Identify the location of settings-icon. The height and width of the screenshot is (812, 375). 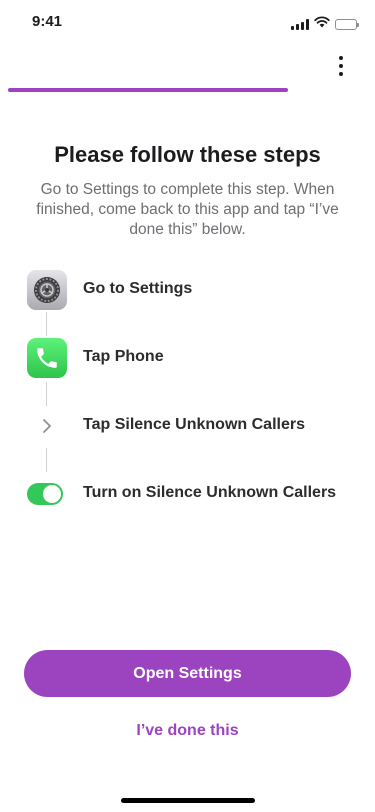
(47, 290).